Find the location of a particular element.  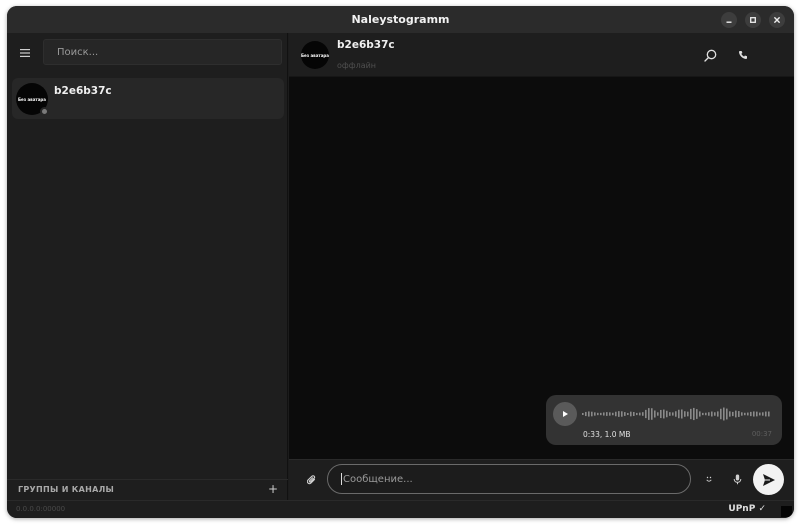

send-icon is located at coordinates (768, 479).